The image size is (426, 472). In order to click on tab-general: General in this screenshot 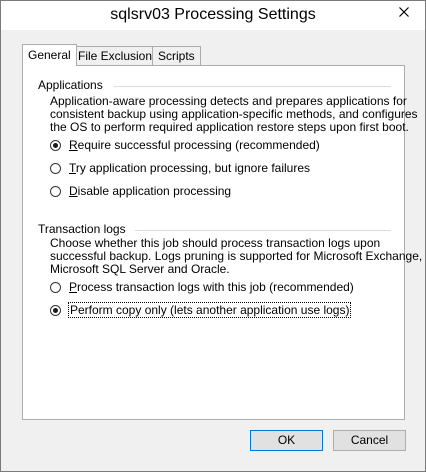, I will do `click(49, 55)`.